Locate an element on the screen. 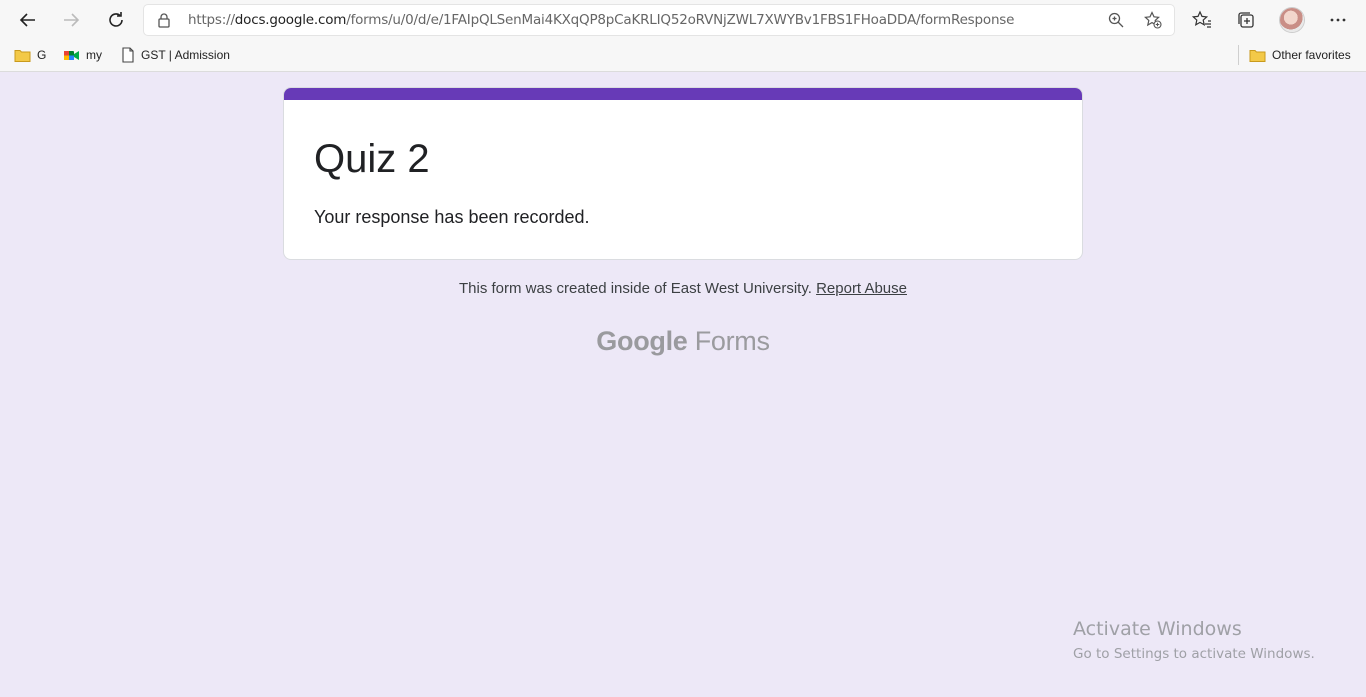  back-button is located at coordinates (28, 20).